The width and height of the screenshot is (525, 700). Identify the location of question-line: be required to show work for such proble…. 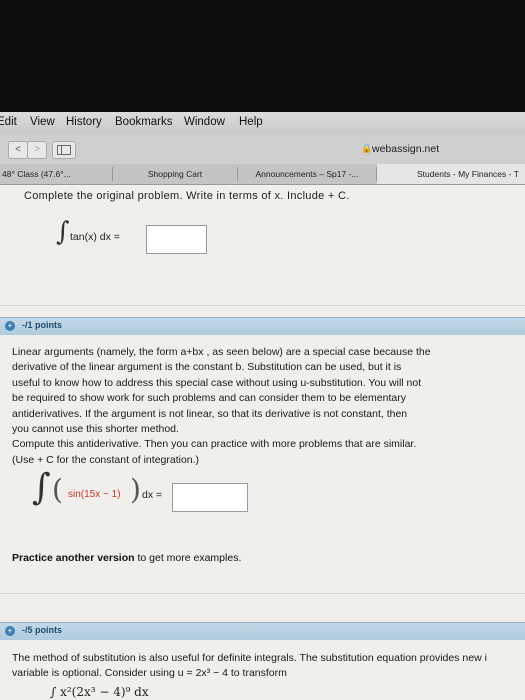
(209, 398).